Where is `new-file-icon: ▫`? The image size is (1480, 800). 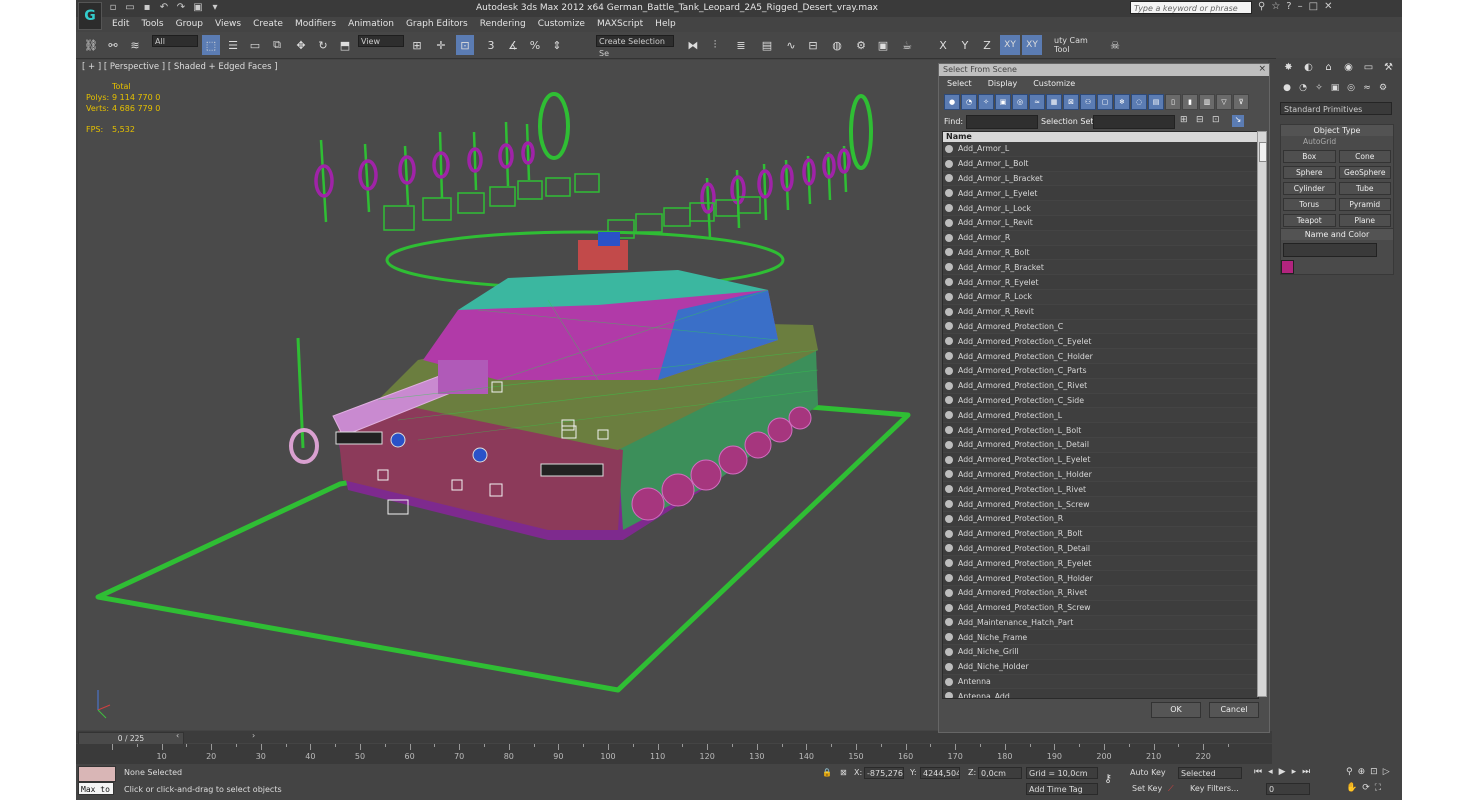 new-file-icon: ▫ is located at coordinates (113, 8).